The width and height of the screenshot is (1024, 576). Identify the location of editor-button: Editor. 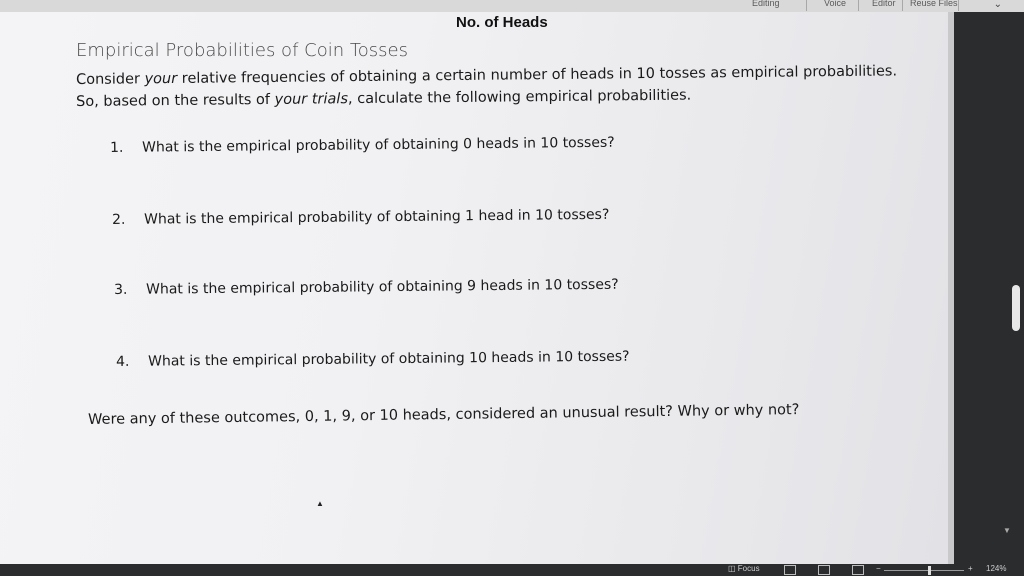
(884, 4).